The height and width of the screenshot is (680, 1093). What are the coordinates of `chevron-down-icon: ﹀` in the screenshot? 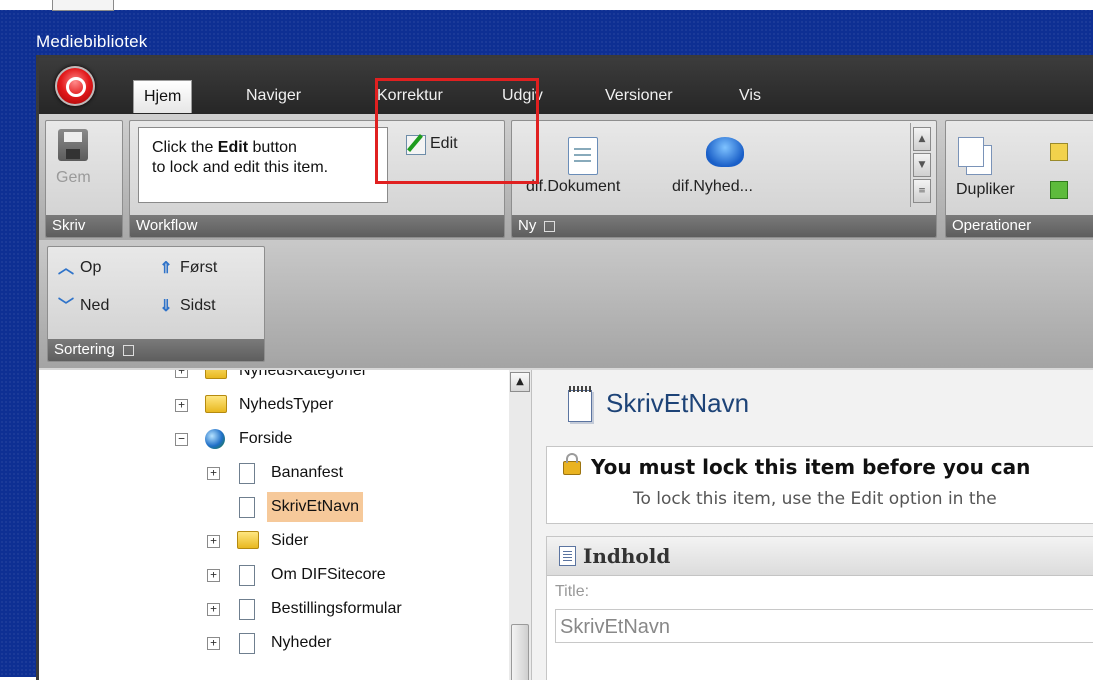 It's located at (66, 306).